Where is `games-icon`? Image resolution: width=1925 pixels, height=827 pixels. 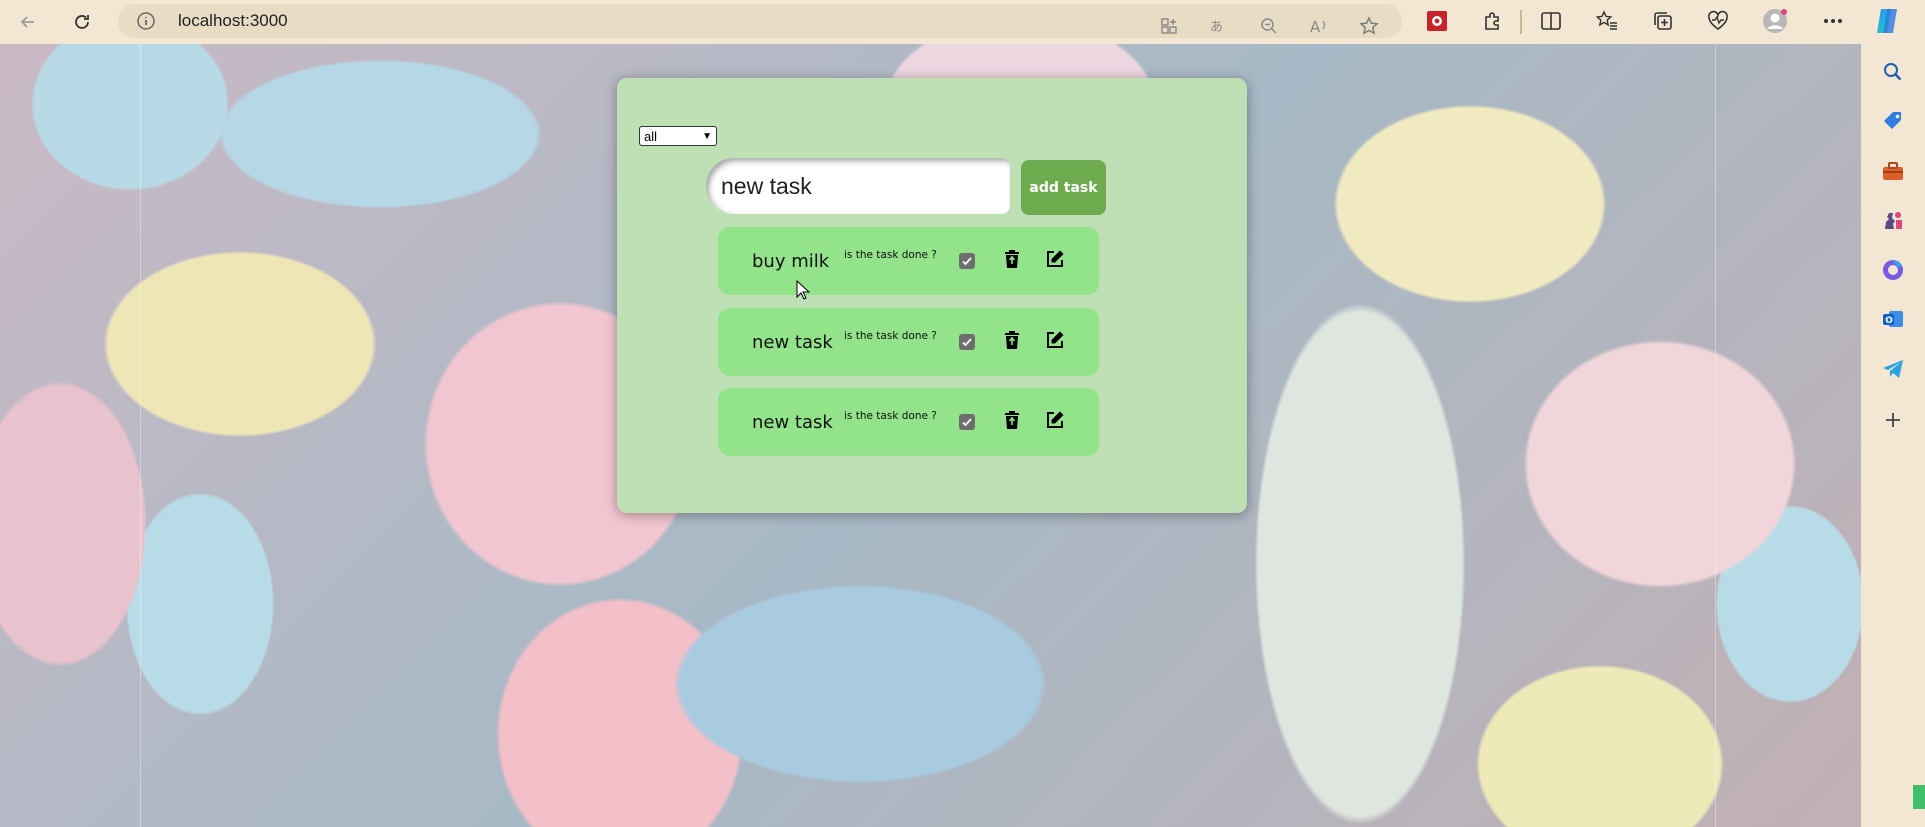 games-icon is located at coordinates (1893, 220).